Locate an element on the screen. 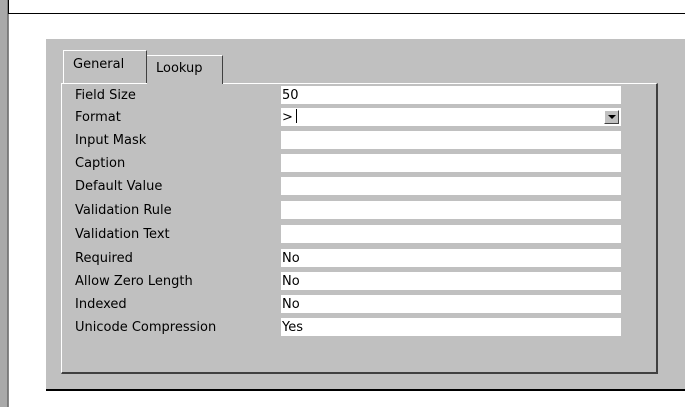 The image size is (685, 407). input-mask-label: Input Mask is located at coordinates (111, 140).